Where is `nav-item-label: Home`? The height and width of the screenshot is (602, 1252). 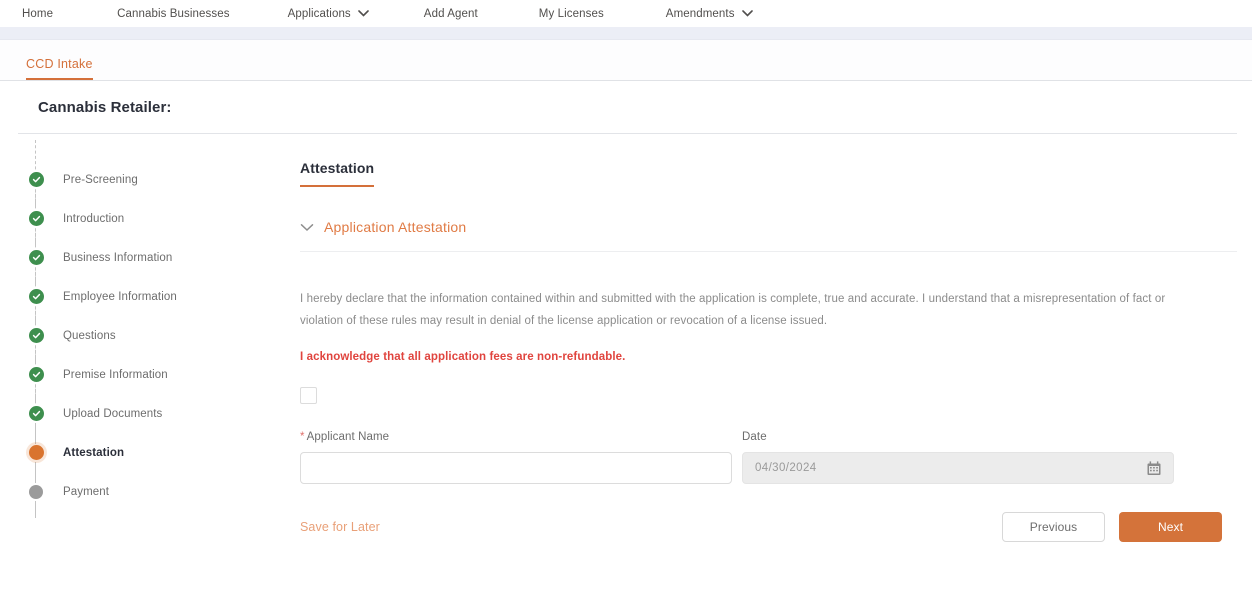 nav-item-label: Home is located at coordinates (38, 13).